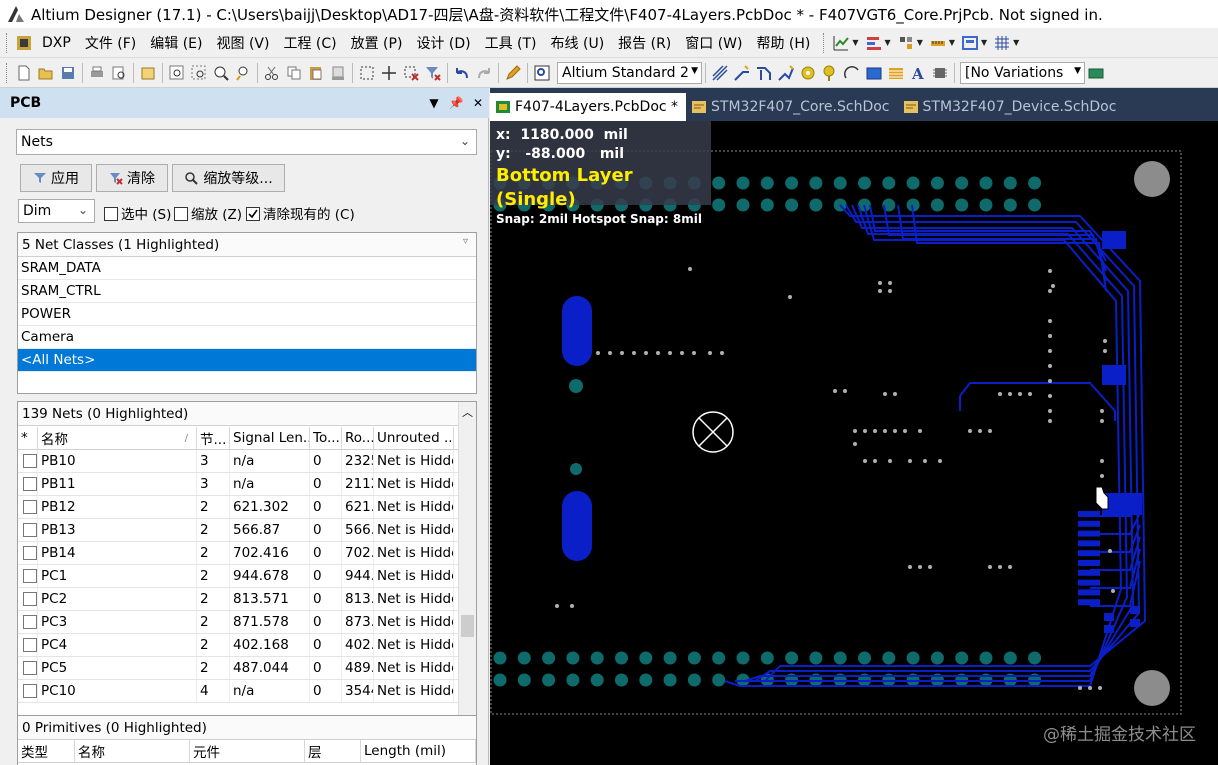 The height and width of the screenshot is (765, 1218). Describe the element at coordinates (246, 142) in the screenshot. I see `panel-mode-select: Nets ⌄` at that location.